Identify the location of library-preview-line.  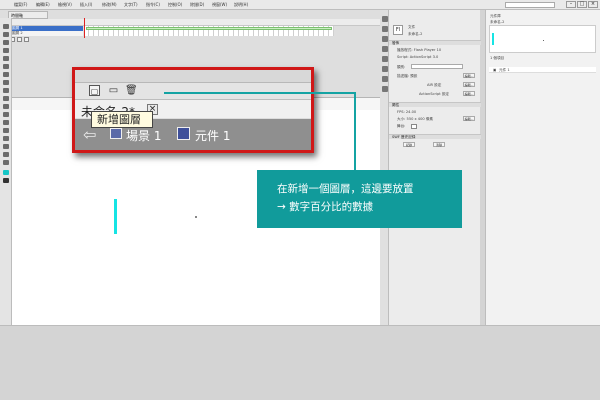
(493, 39).